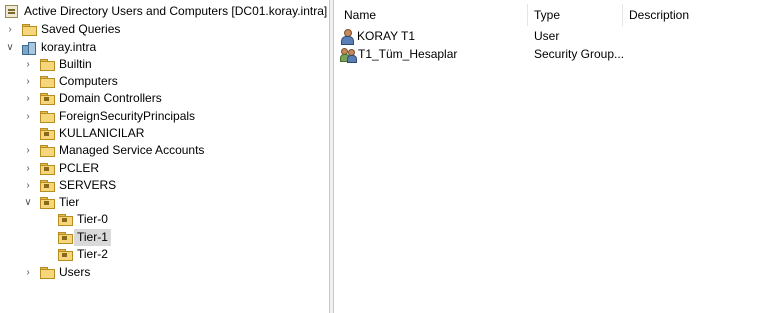 Image resolution: width=768 pixels, height=313 pixels. Describe the element at coordinates (547, 36) in the screenshot. I see `row-type: User` at that location.